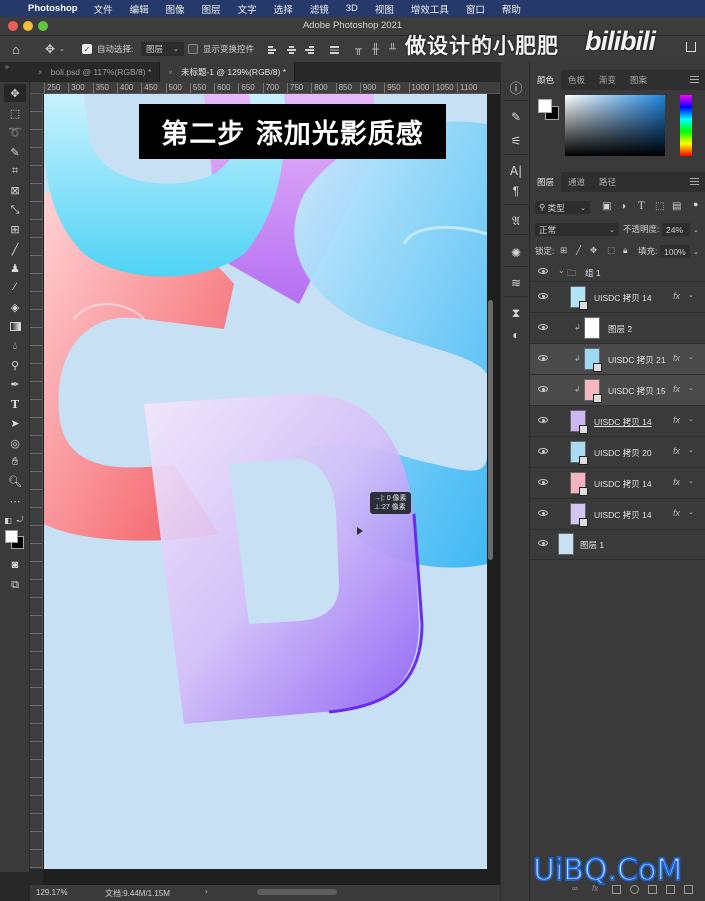 This screenshot has width=705, height=901. I want to click on color-picker-field, so click(615, 125).